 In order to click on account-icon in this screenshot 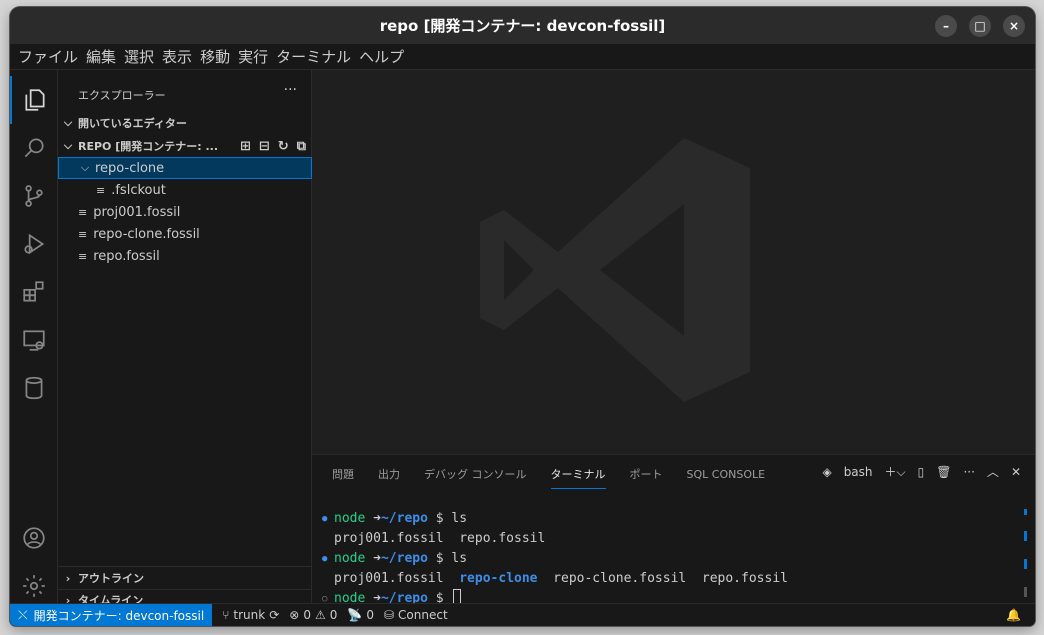, I will do `click(34, 538)`.